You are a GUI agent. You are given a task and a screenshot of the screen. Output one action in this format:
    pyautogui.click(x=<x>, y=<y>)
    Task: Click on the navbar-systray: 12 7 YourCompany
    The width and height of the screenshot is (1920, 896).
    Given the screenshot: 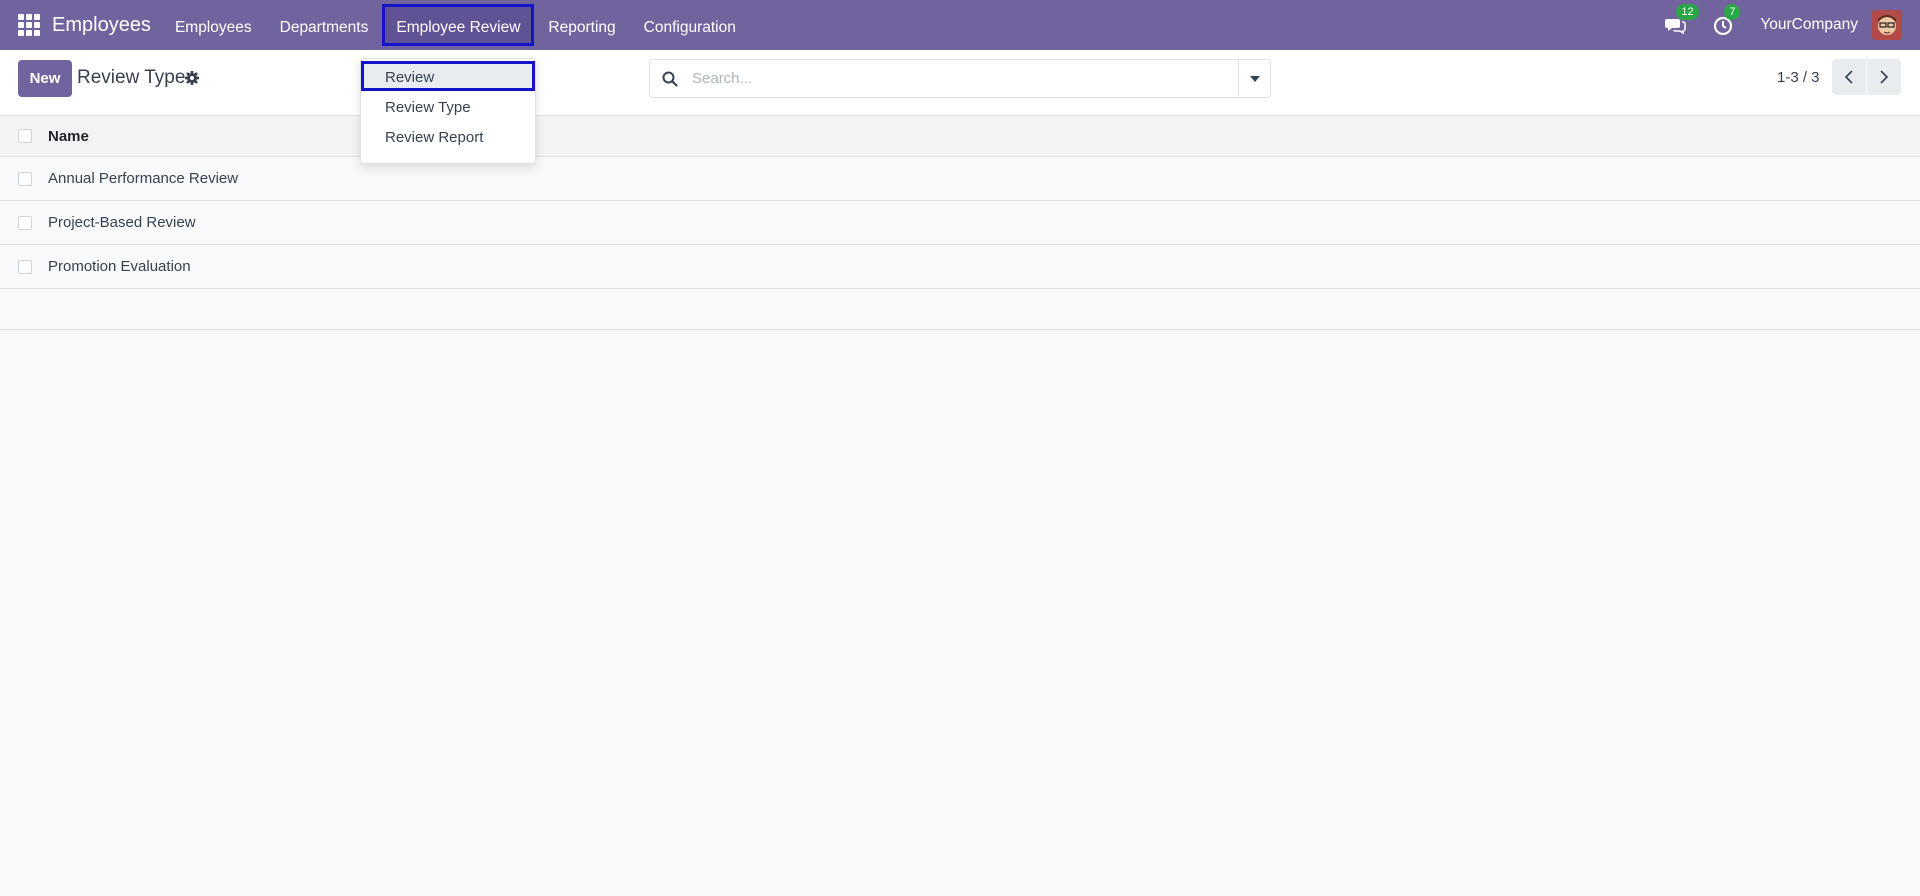 What is the action you would take?
    pyautogui.click(x=1792, y=25)
    